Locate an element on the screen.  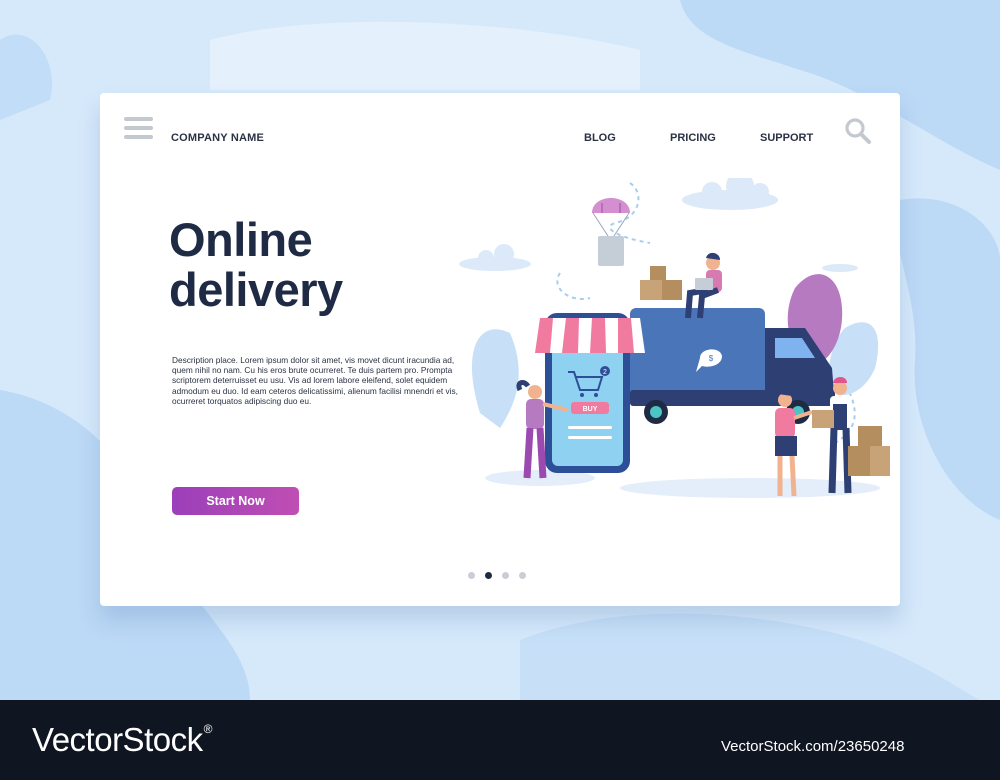
cloud-decoration is located at coordinates (658, 225).